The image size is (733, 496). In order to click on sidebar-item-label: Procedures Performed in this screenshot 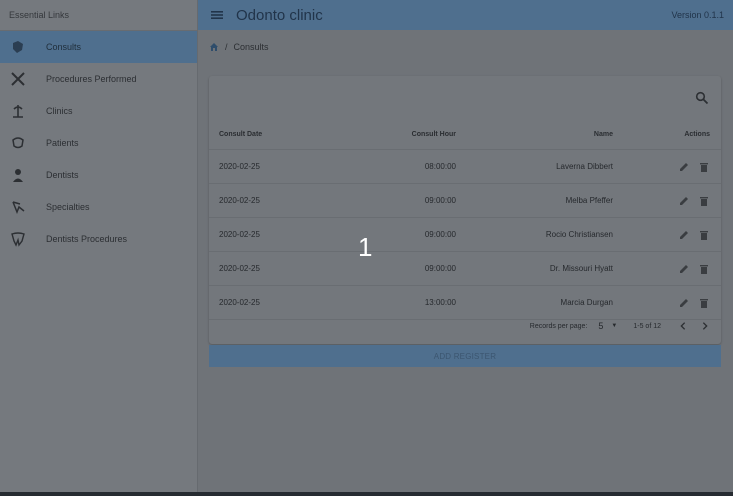, I will do `click(91, 79)`.